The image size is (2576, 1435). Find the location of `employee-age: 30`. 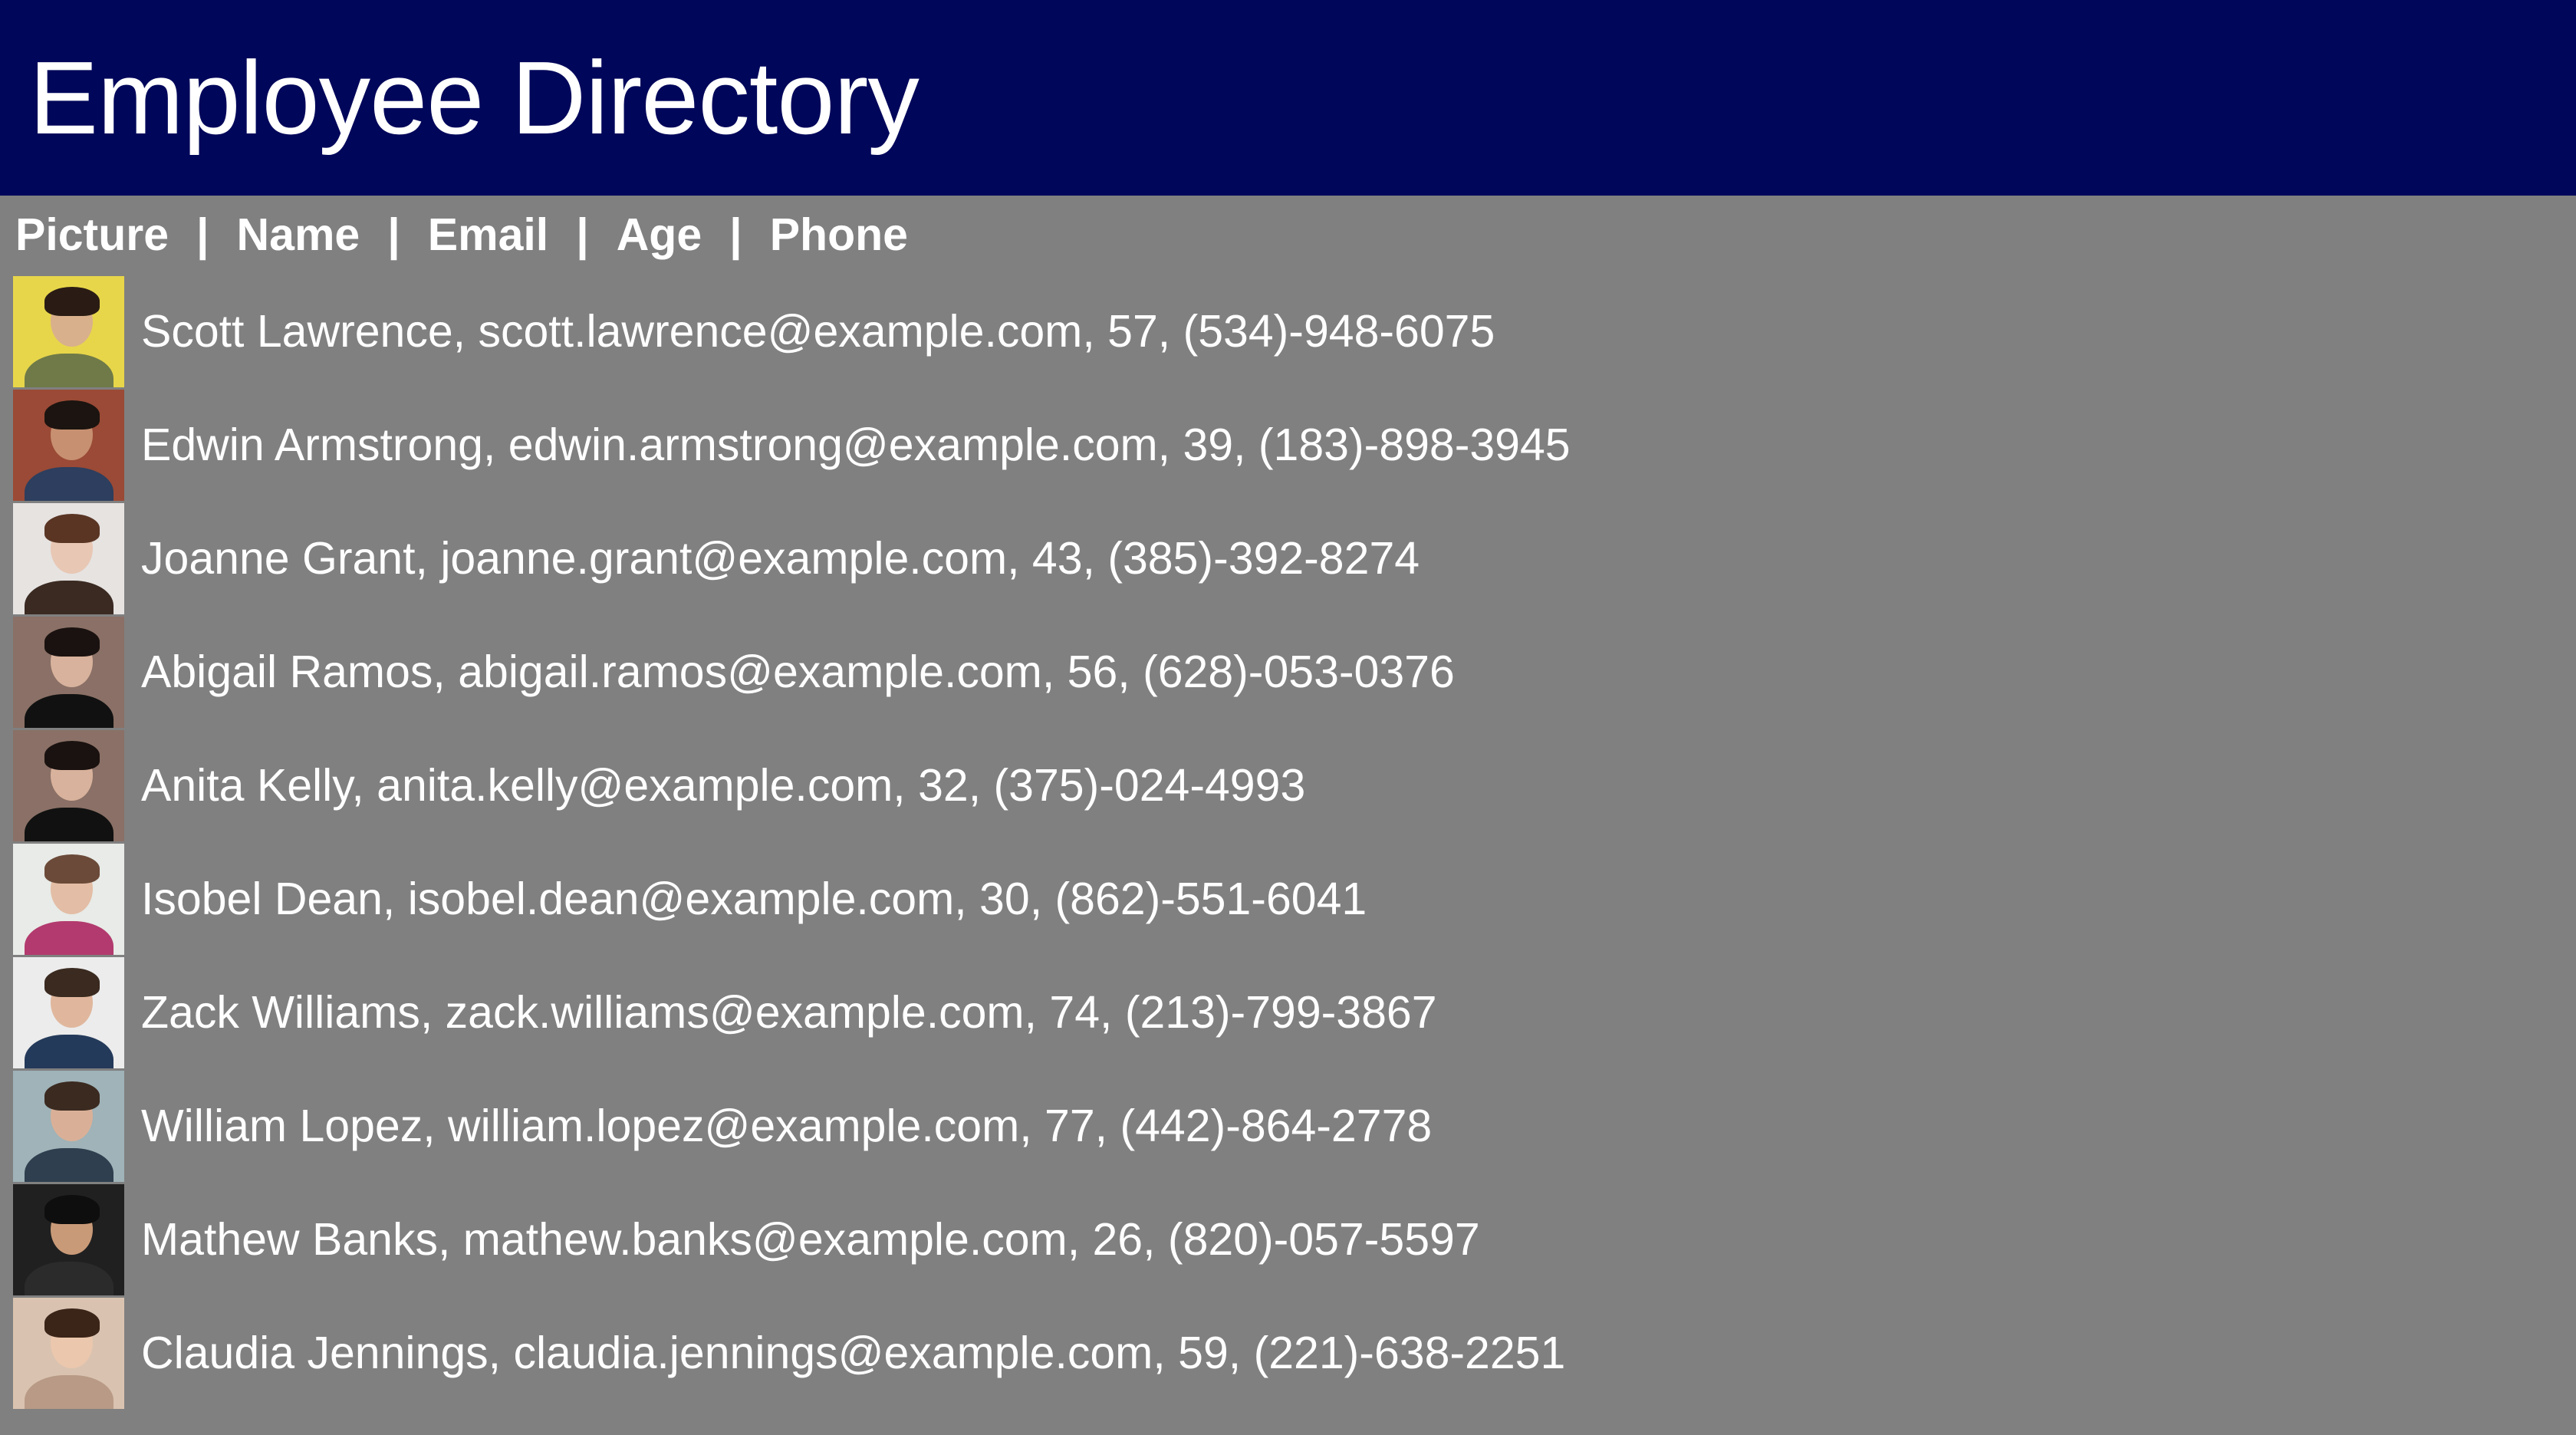

employee-age: 30 is located at coordinates (1016, 899).